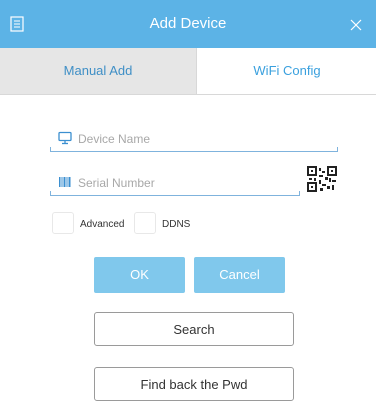 Image resolution: width=376 pixels, height=402 pixels. I want to click on barcode-icon, so click(65, 184).